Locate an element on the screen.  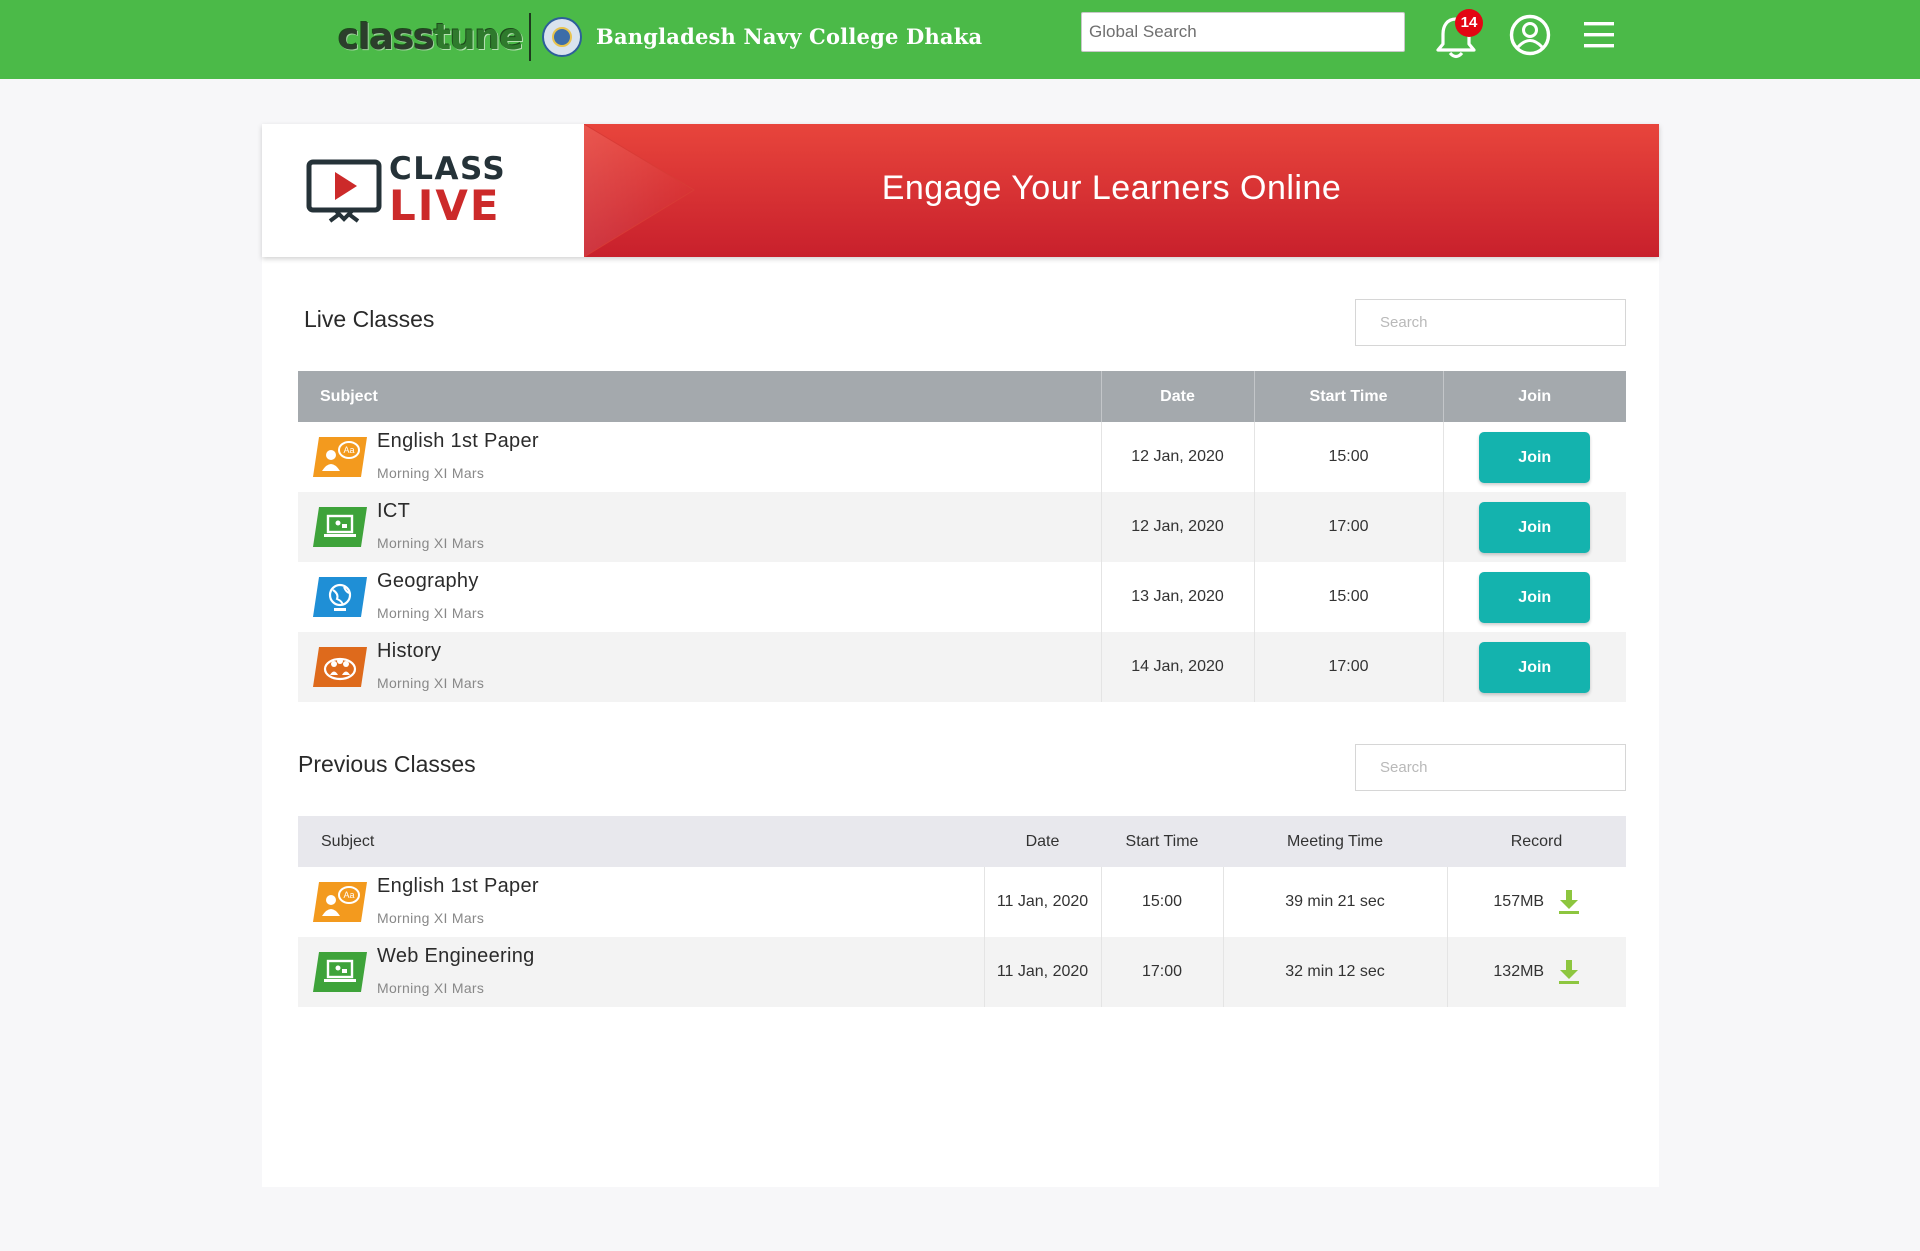
subject-name: Geography is located at coordinates (428, 581).